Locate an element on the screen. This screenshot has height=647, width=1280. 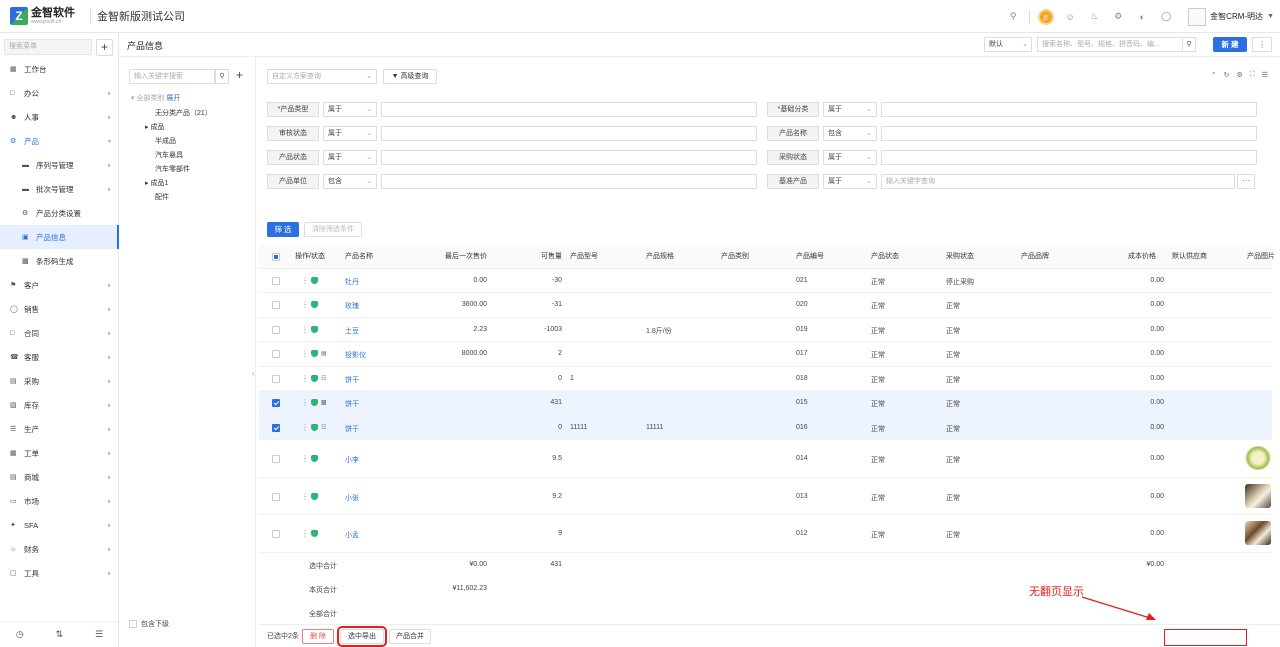
product-name-link: 小孟 is located at coordinates (352, 535).